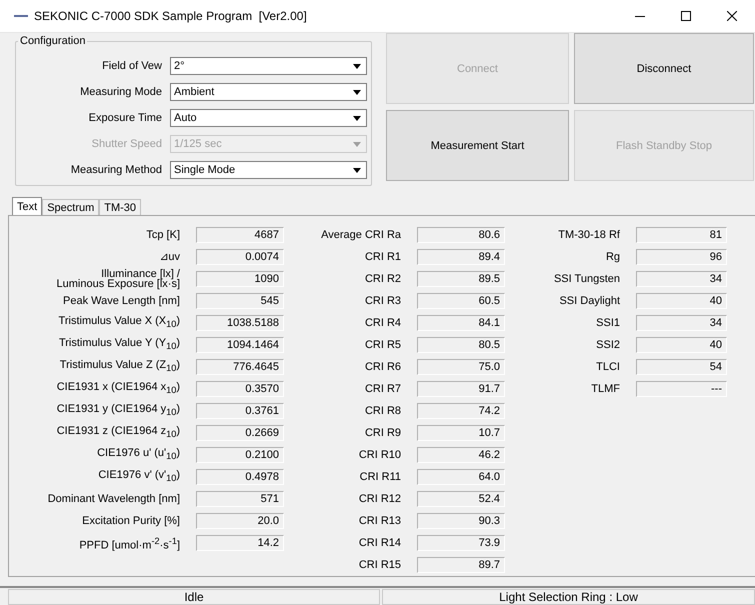  What do you see at coordinates (240, 521) in the screenshot?
I see `value-field: 20.0` at bounding box center [240, 521].